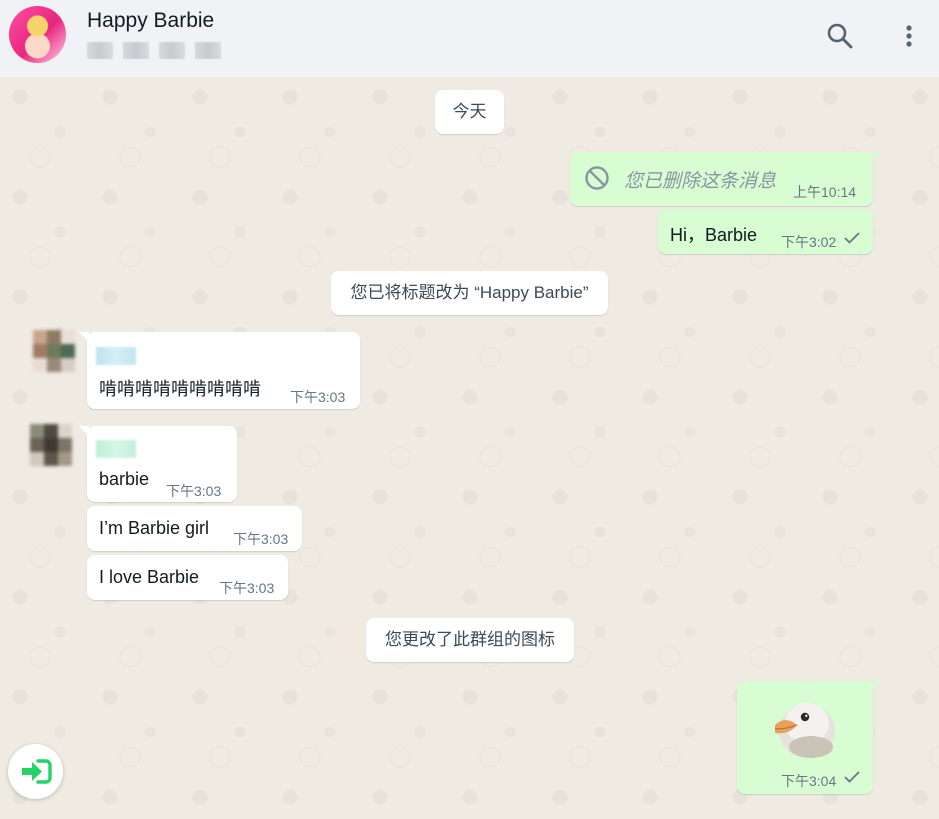  I want to click on incoming-message-bubble: I love Barbie 下午3:03, so click(187, 577).